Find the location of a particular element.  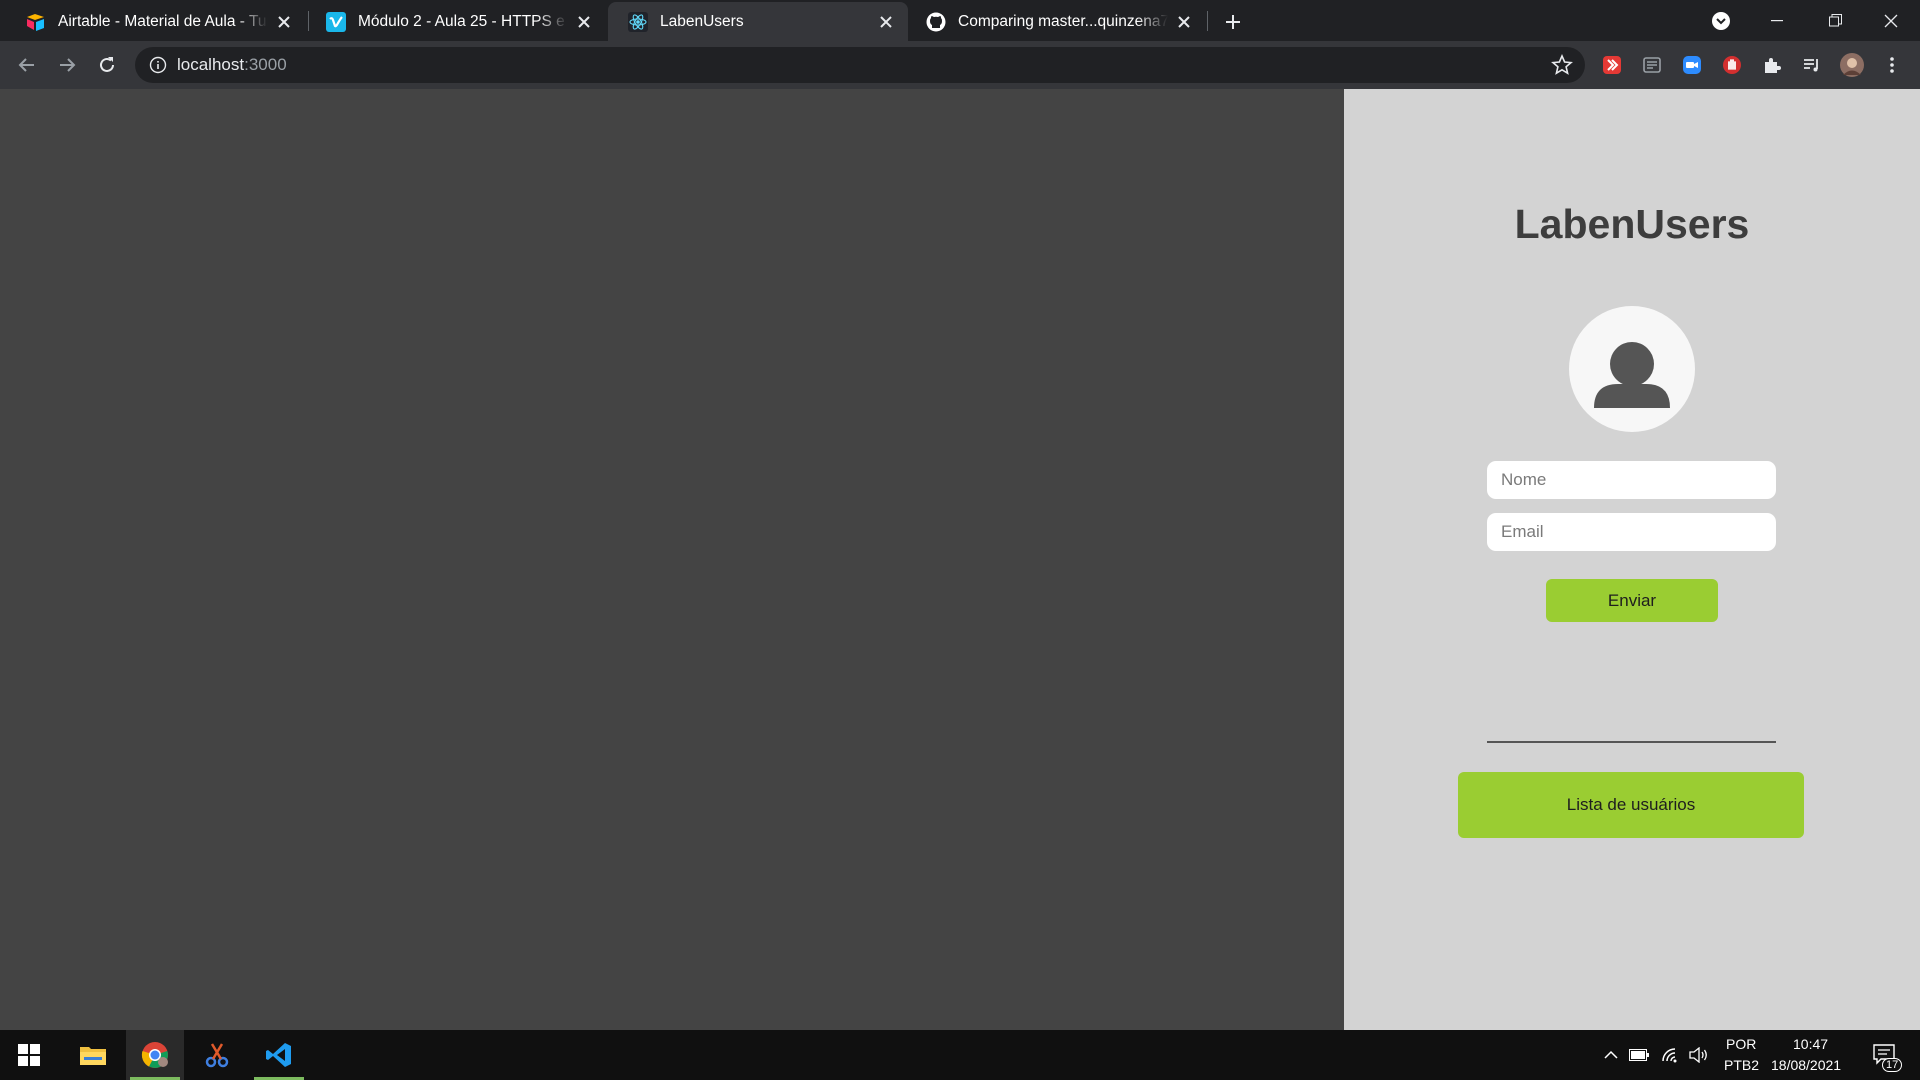

folder-icon is located at coordinates (93, 1056).